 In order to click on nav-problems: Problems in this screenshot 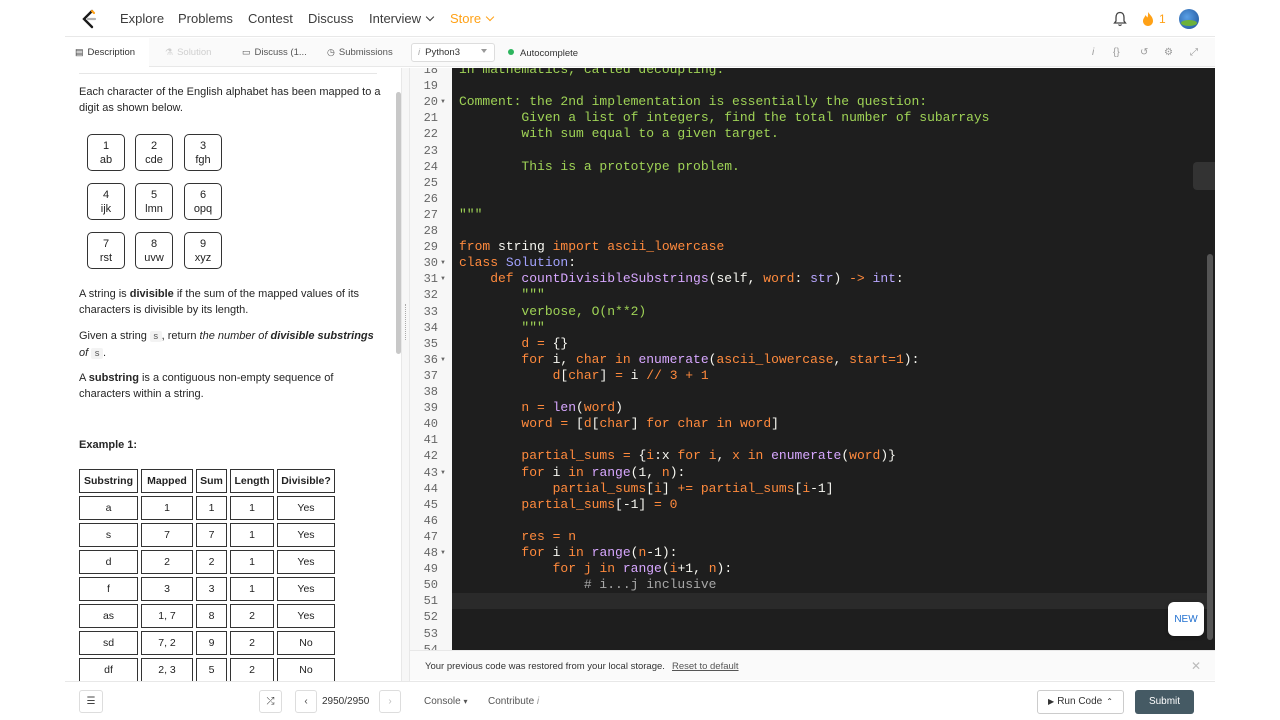, I will do `click(205, 18)`.